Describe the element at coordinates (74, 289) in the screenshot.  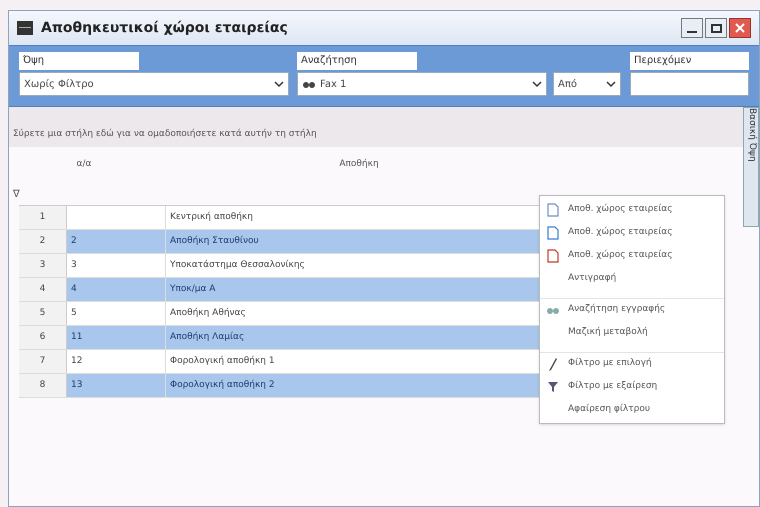
I see `table-cell-text: 4` at that location.